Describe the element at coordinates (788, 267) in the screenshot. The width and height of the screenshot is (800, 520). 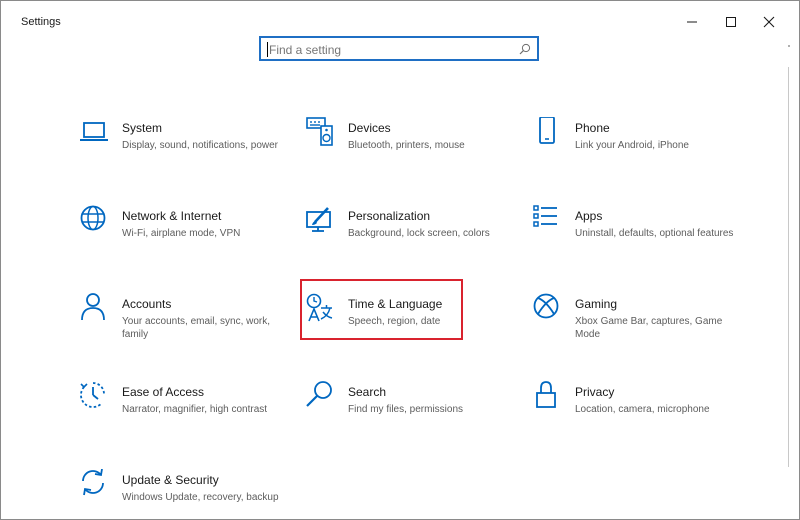
I see `scrollbar` at that location.